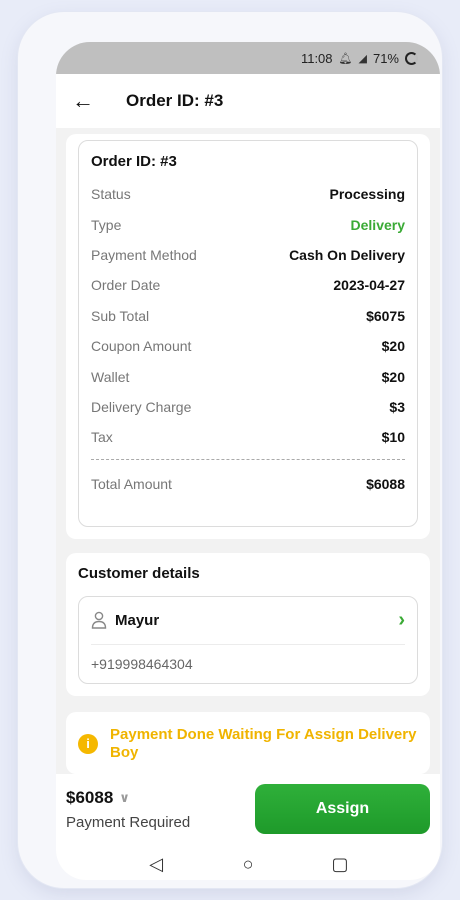 The width and height of the screenshot is (460, 900). Describe the element at coordinates (248, 621) in the screenshot. I see `customer-name-row: Mayur ›` at that location.